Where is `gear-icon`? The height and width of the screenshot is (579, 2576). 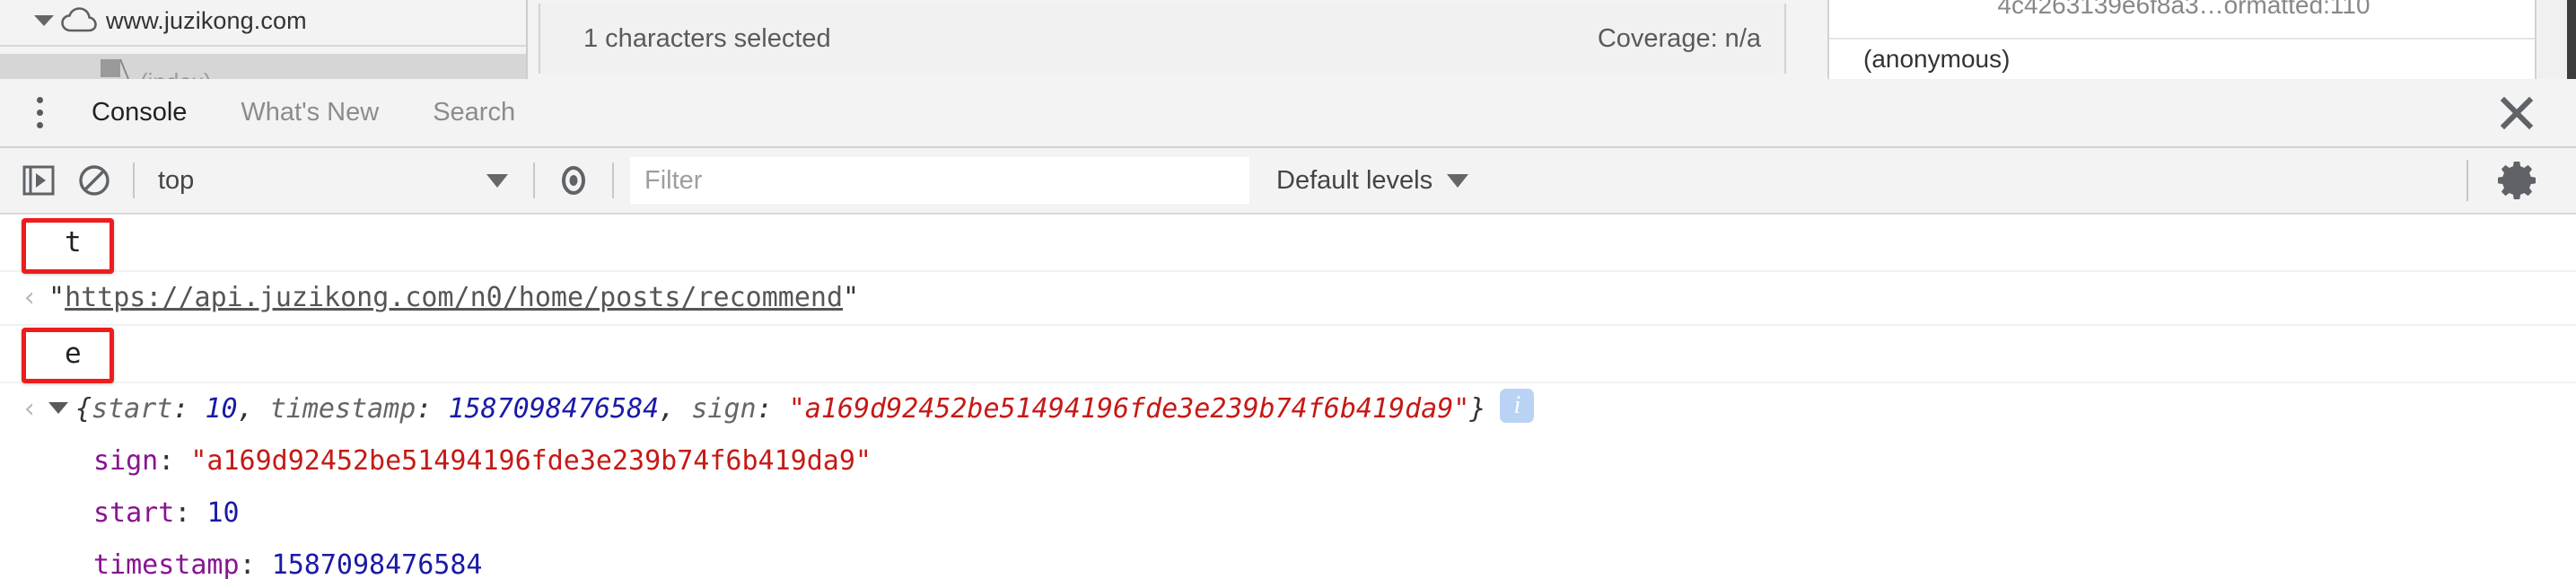
gear-icon is located at coordinates (2518, 180).